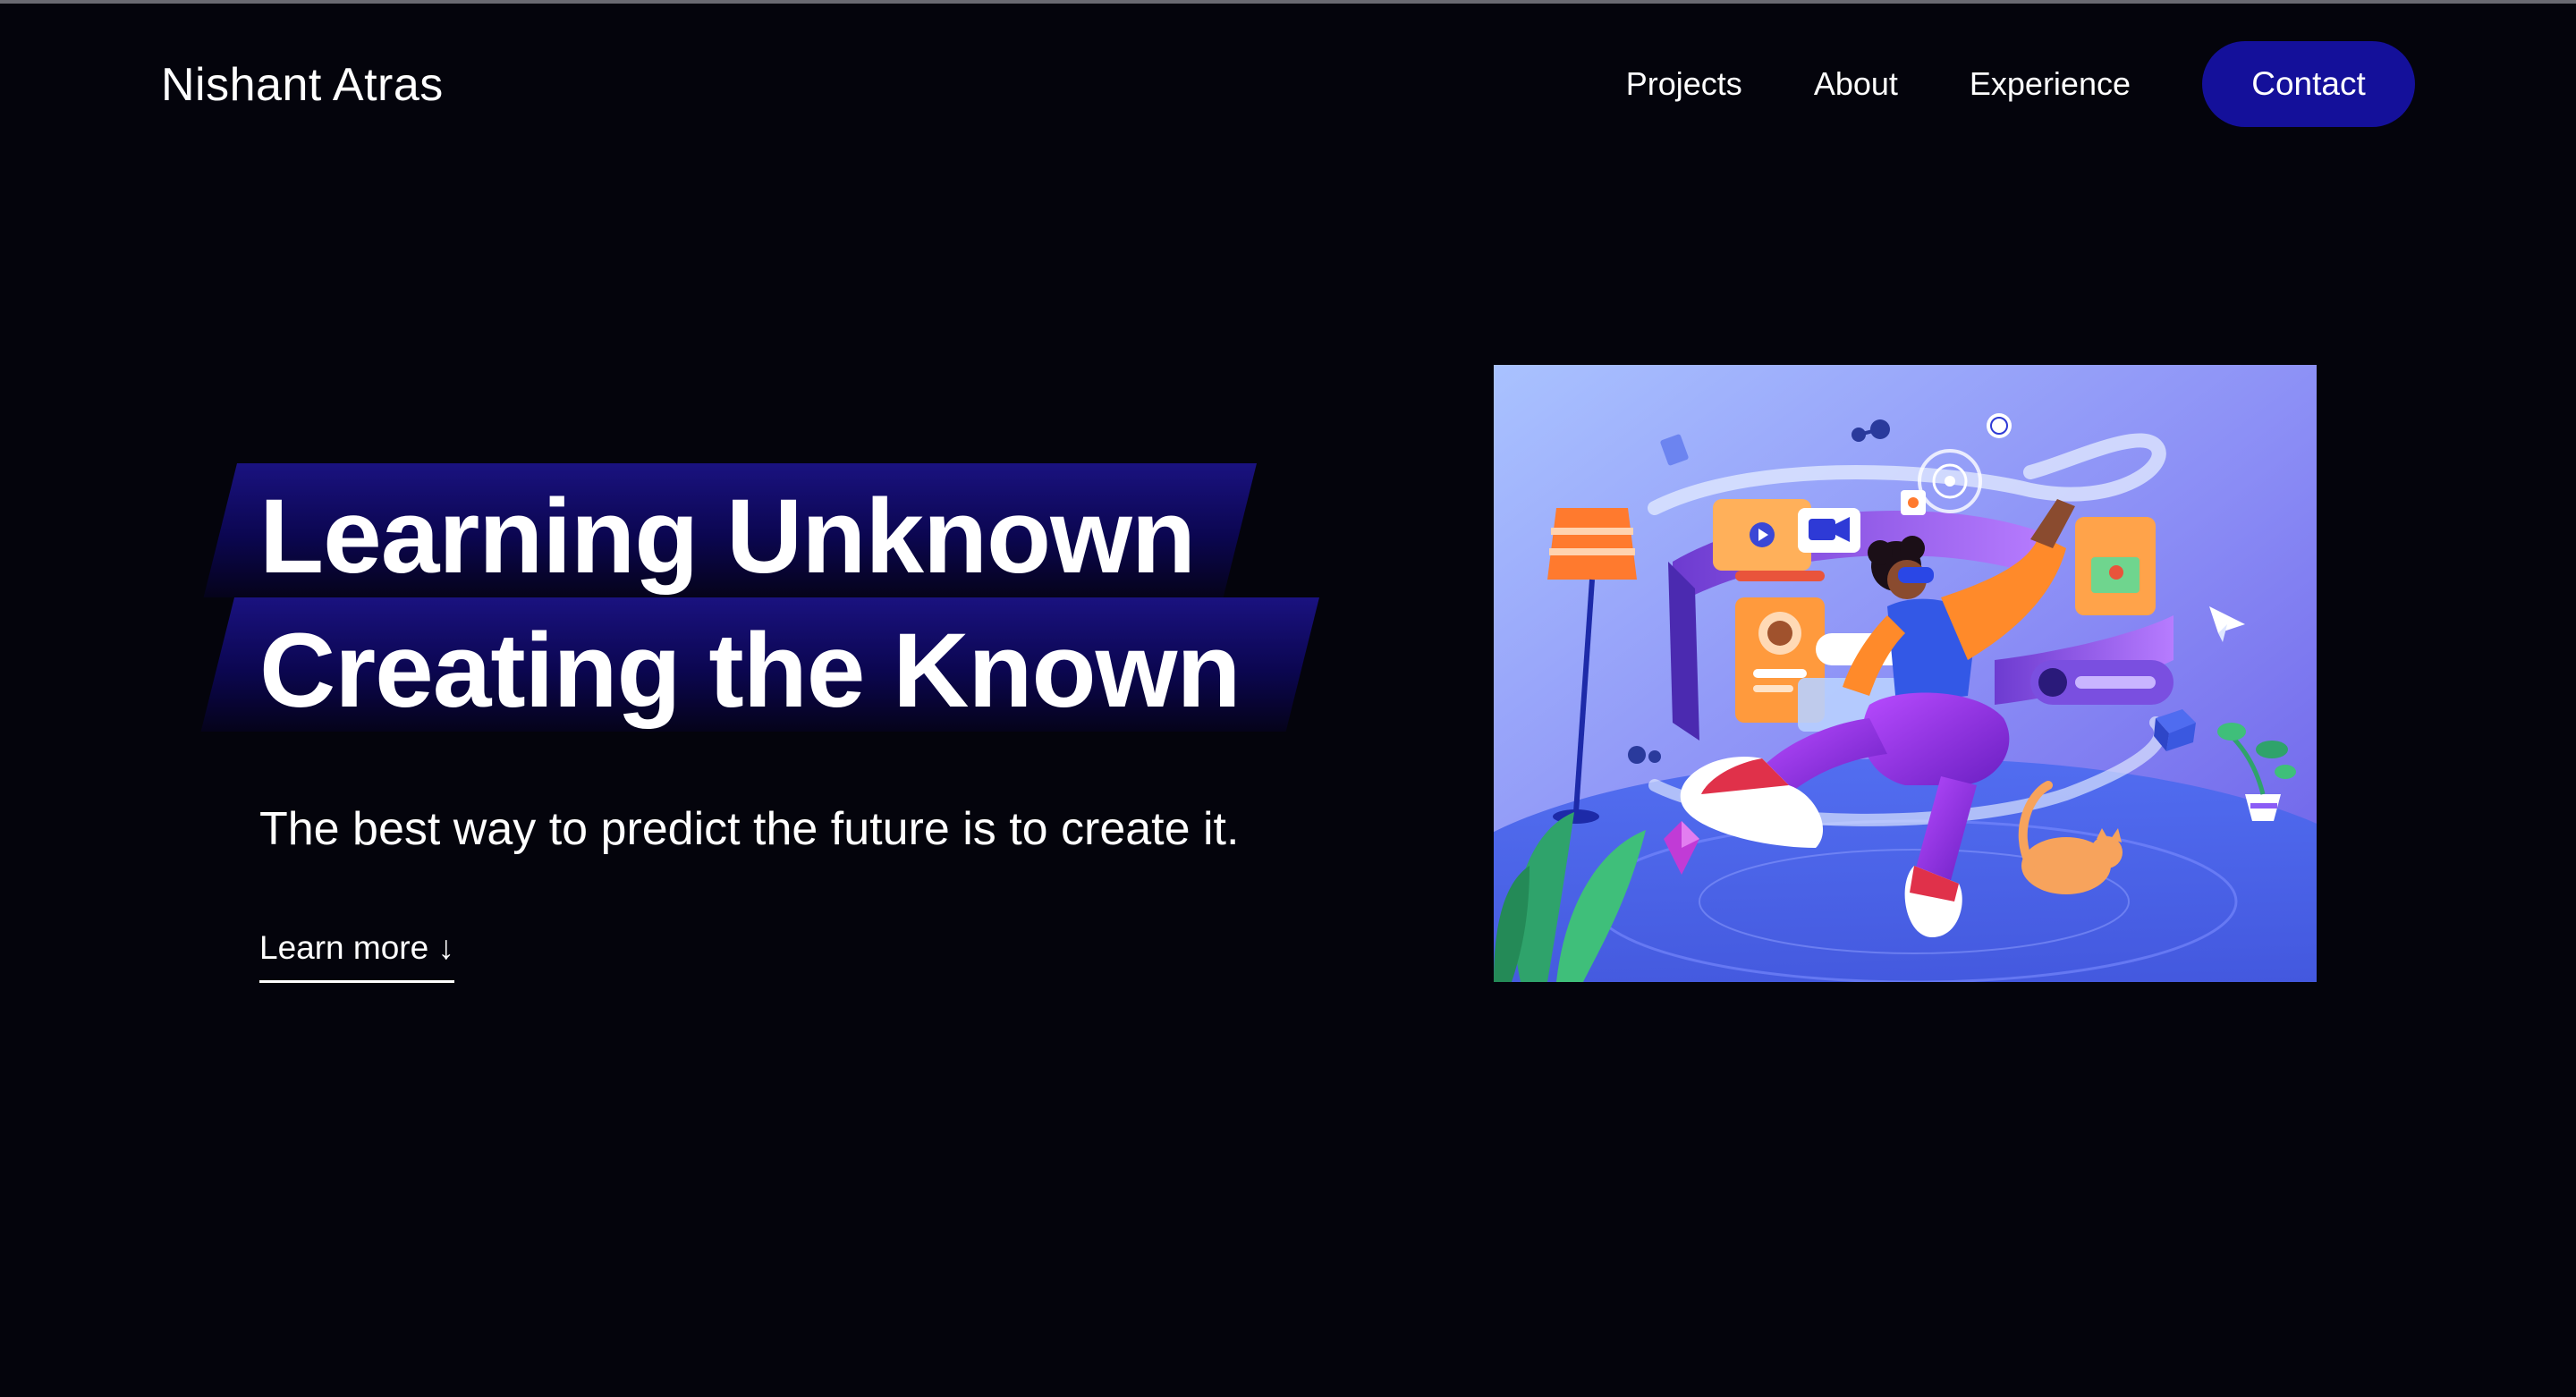 This screenshot has height=1397, width=2576. Describe the element at coordinates (727, 537) in the screenshot. I see `hero-heading-line-1: Learning Unknown` at that location.